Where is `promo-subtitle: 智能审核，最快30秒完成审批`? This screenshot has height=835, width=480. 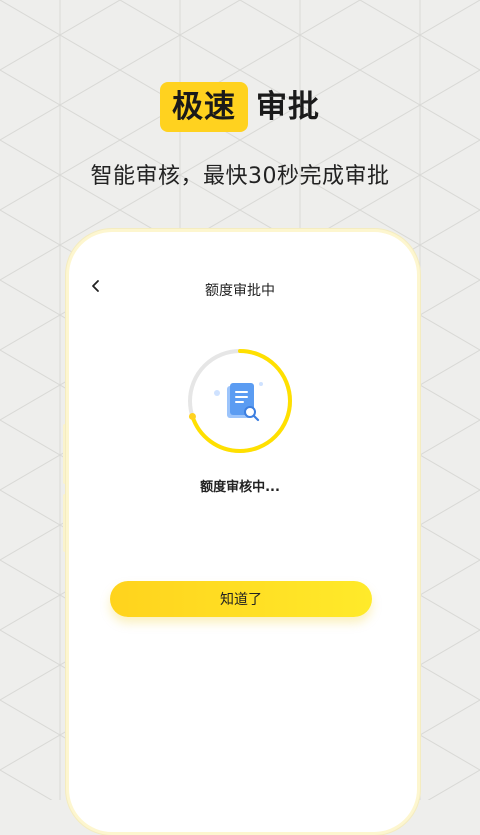
promo-subtitle: 智能审核，最快30秒完成审批 is located at coordinates (240, 176).